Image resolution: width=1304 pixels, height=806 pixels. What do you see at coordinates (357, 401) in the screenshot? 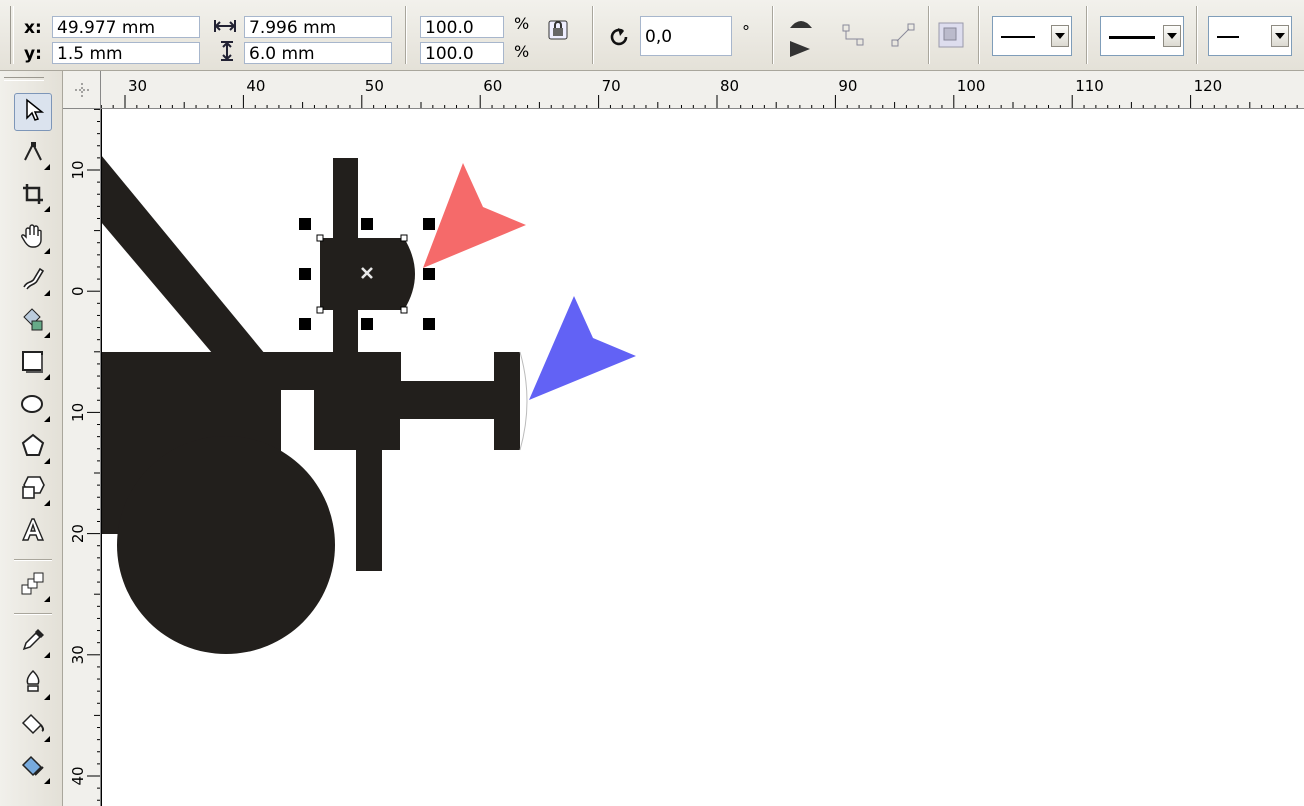
I see `center-block` at bounding box center [357, 401].